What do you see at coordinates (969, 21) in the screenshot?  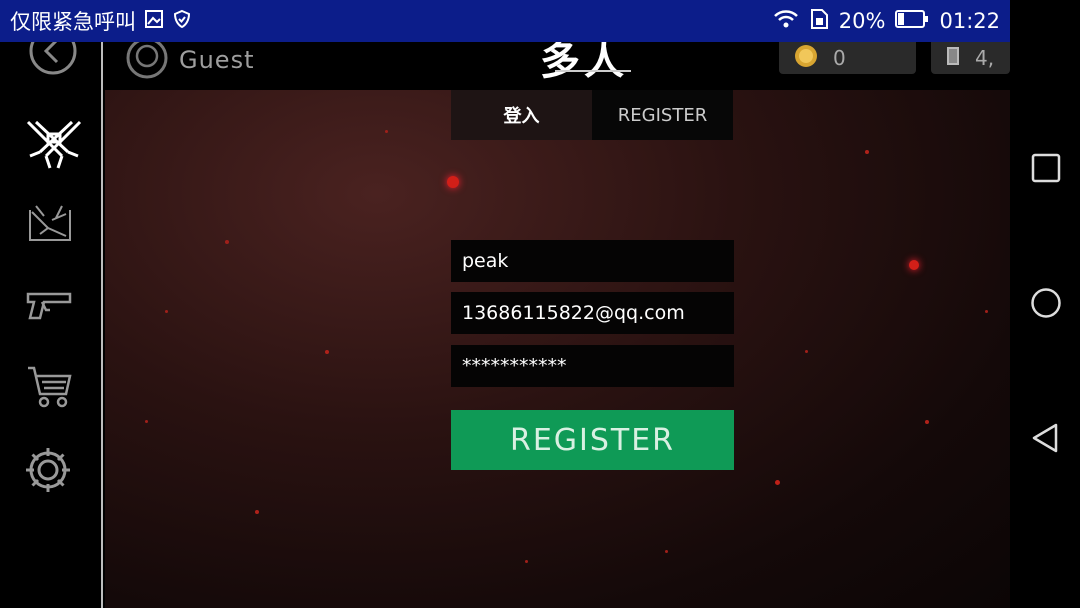 I see `clock: 01:22` at bounding box center [969, 21].